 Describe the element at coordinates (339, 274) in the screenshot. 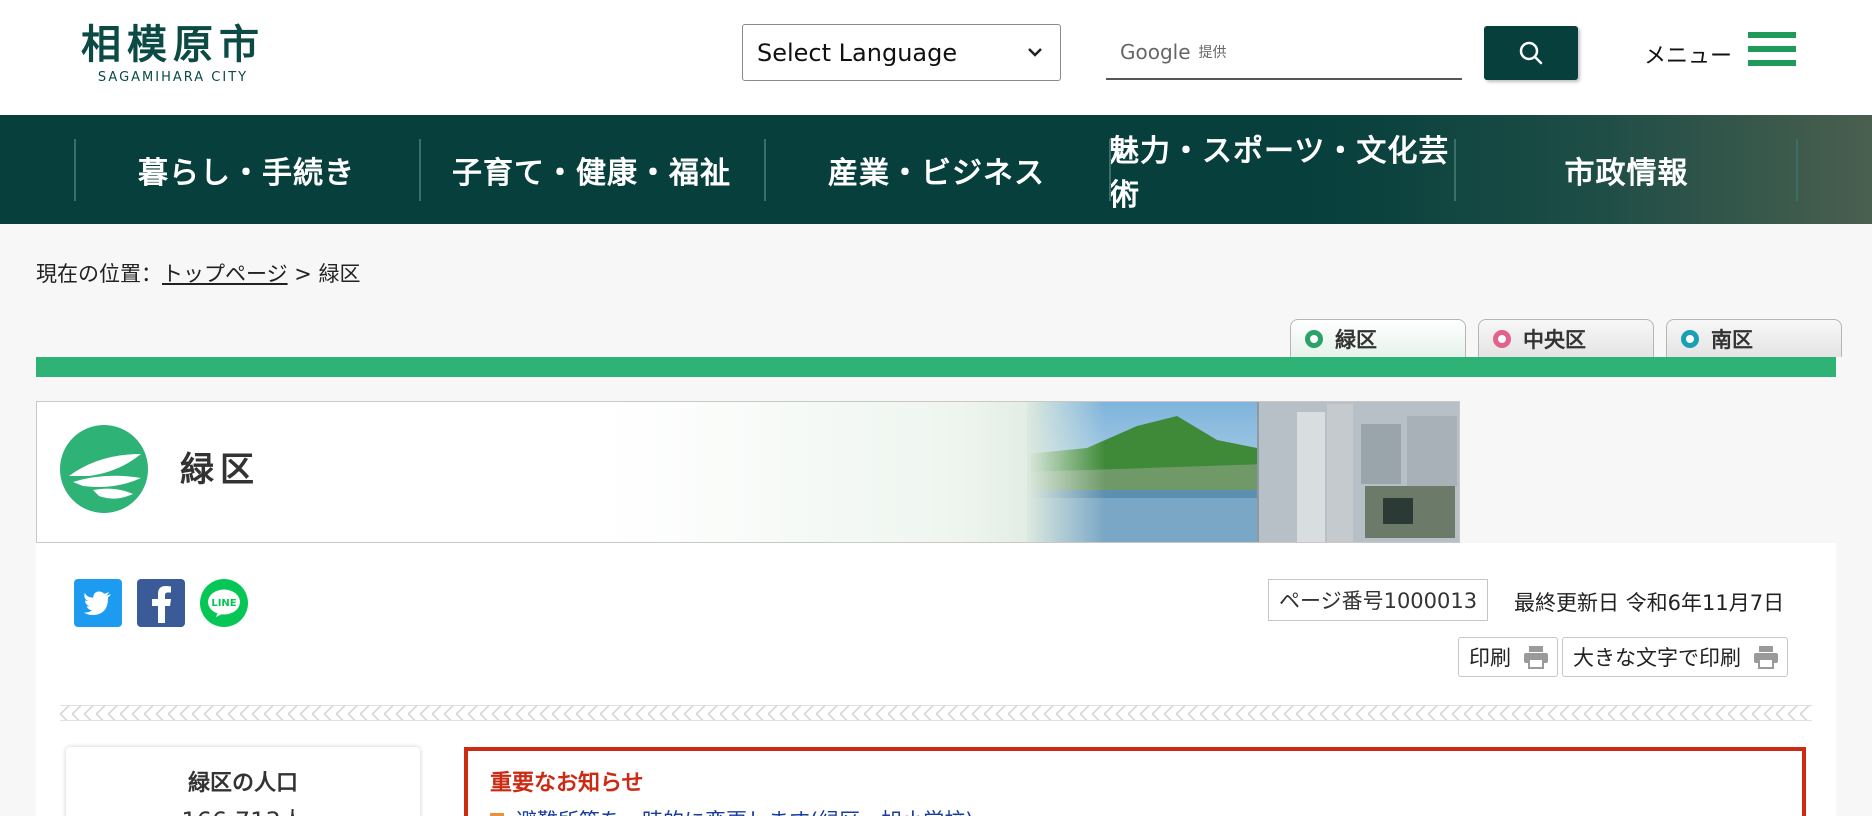

I see `breadcrumb-current: 緑区` at that location.